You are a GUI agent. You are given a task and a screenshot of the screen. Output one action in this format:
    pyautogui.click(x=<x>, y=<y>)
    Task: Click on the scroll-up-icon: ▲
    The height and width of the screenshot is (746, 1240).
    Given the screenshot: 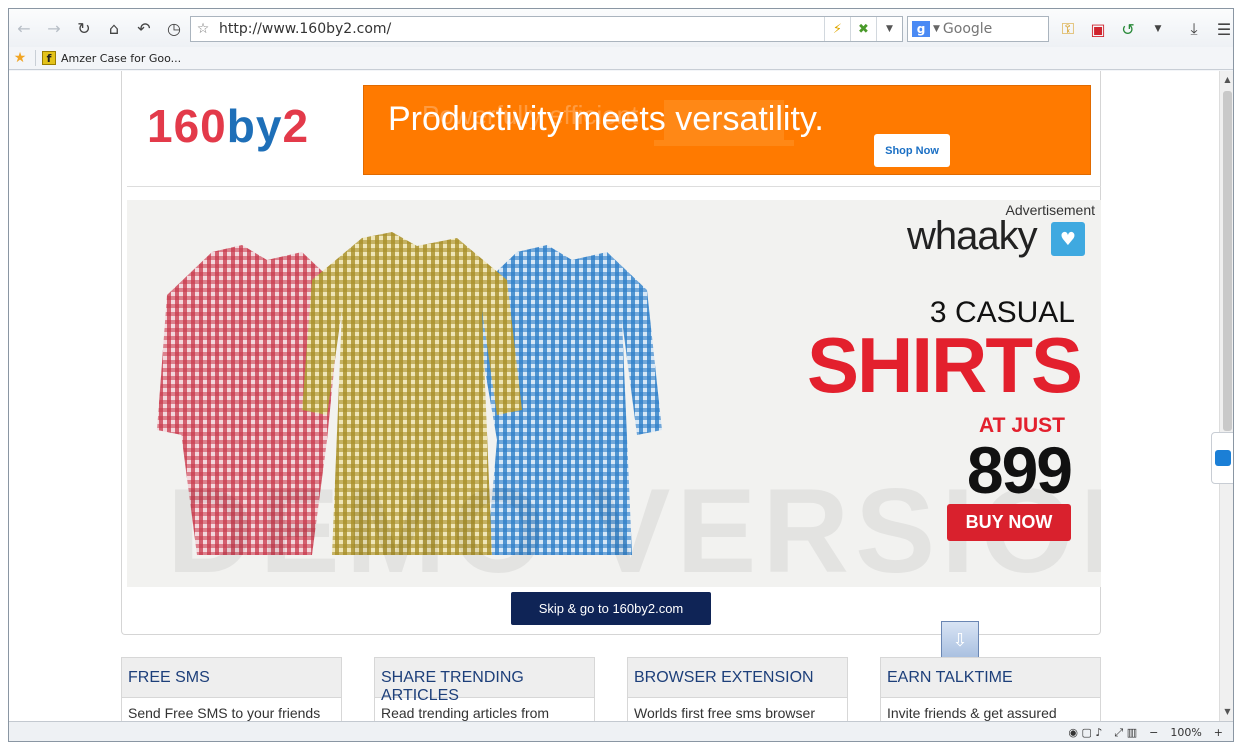 What is the action you would take?
    pyautogui.click(x=1226, y=80)
    